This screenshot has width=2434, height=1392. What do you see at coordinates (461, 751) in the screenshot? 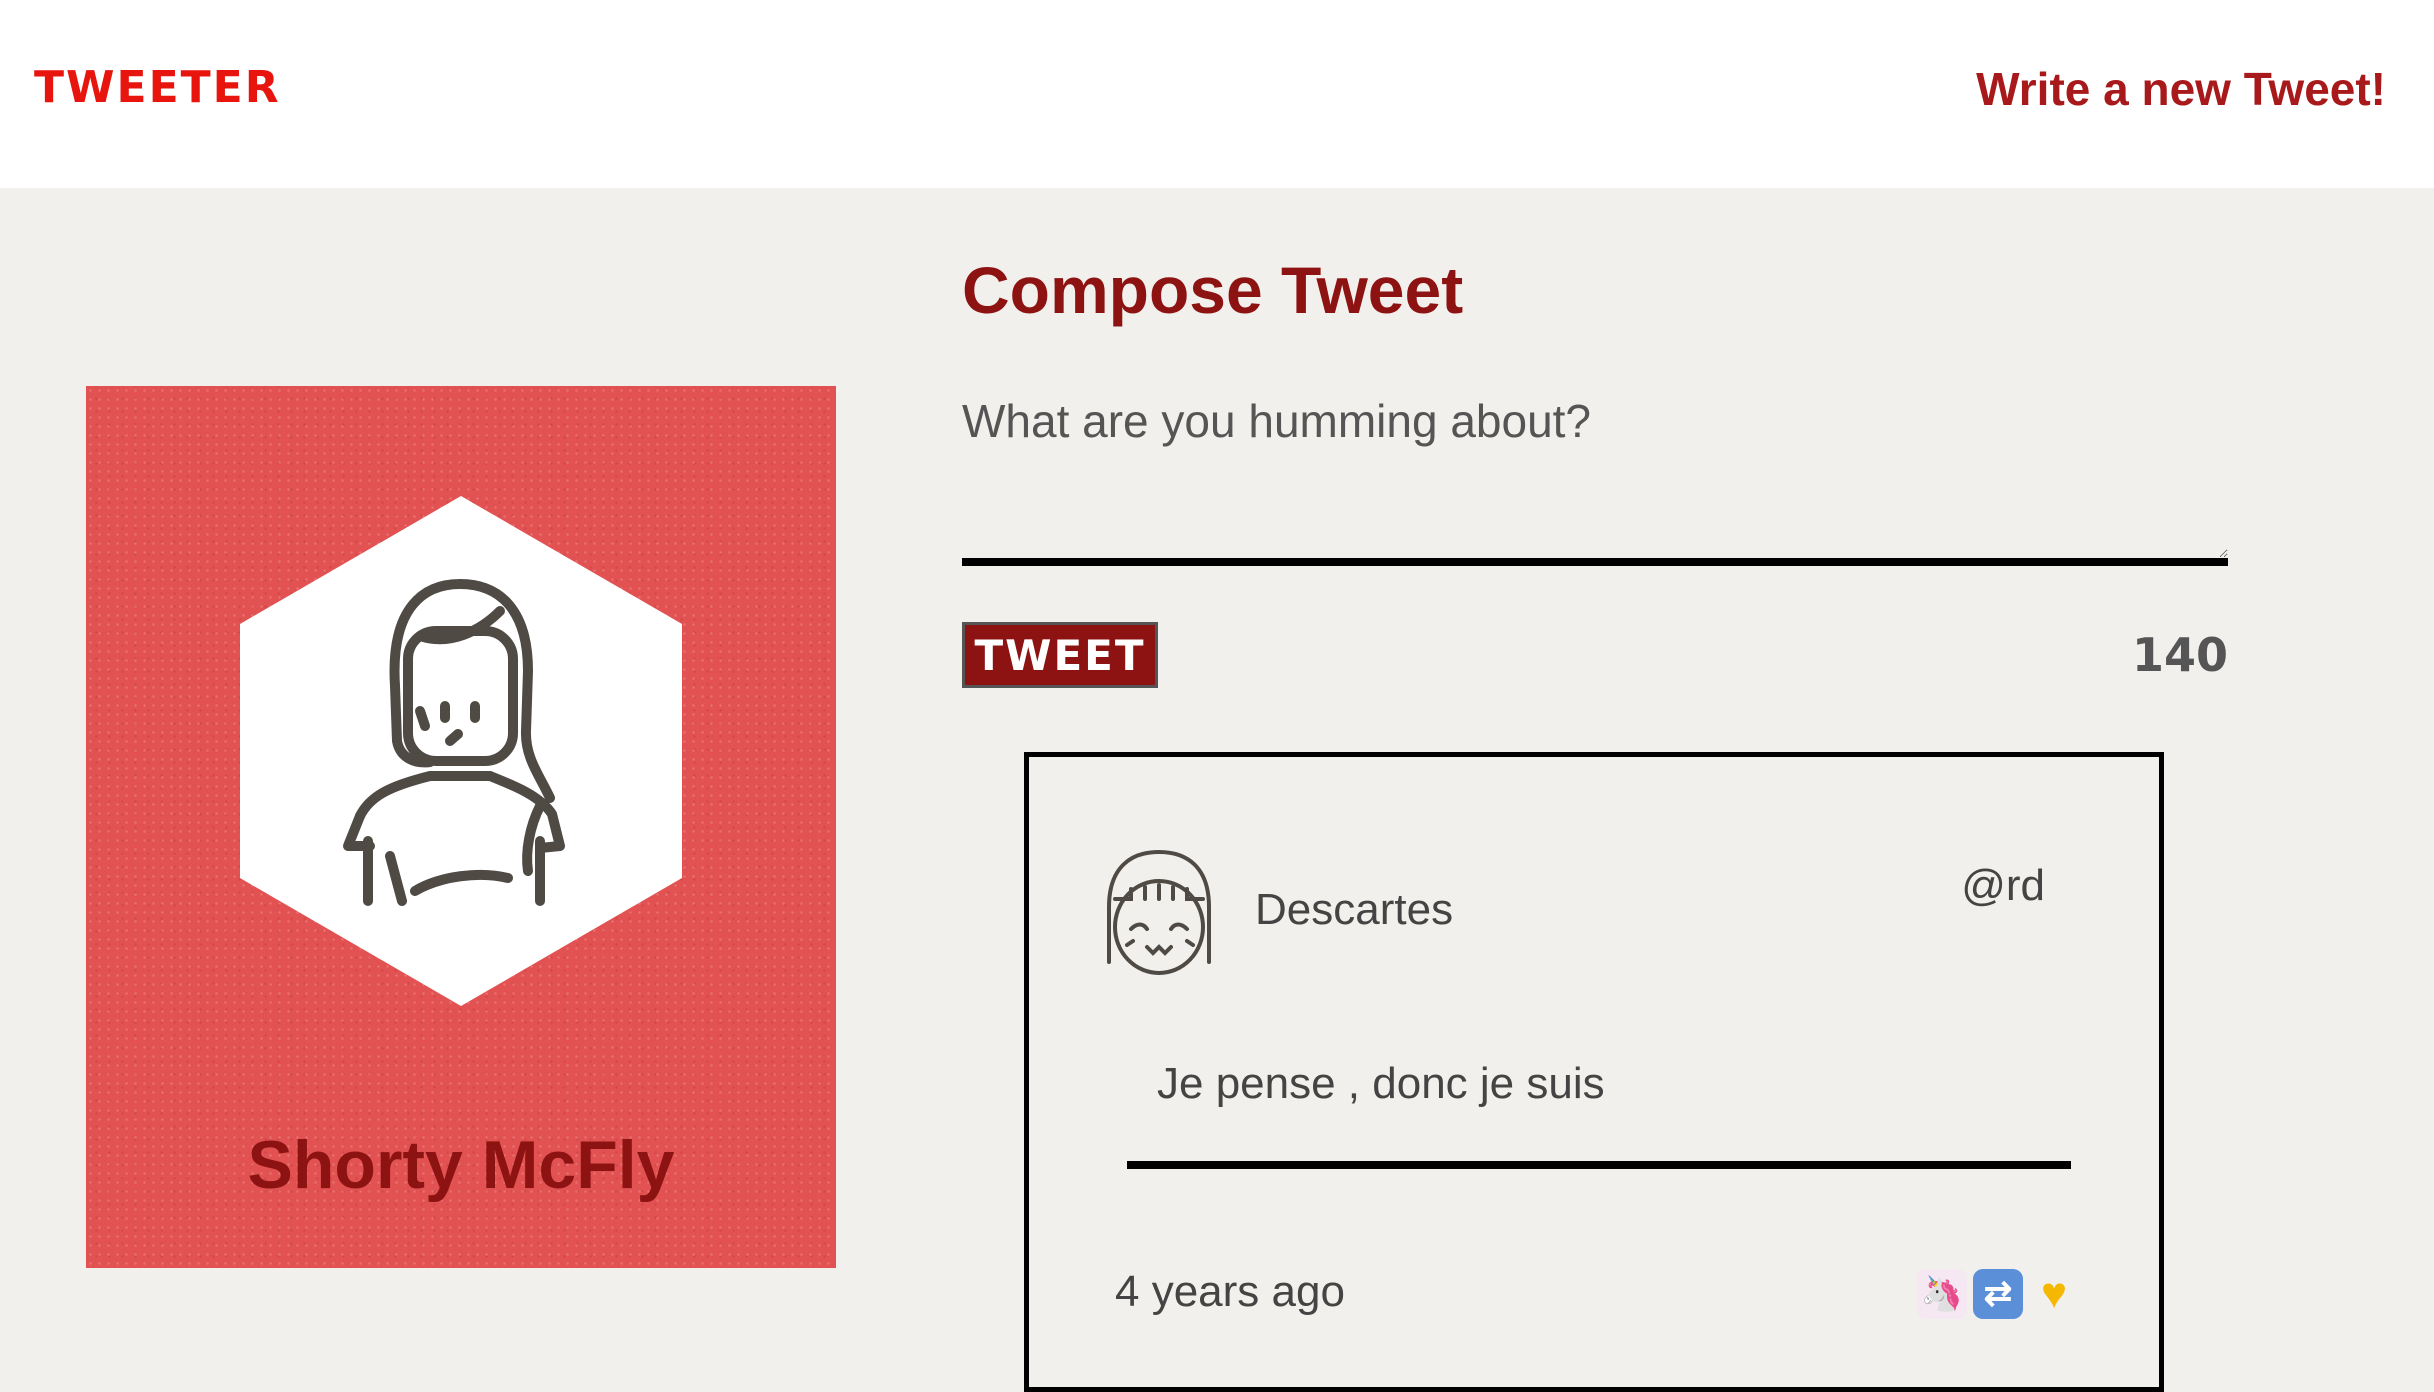
I see `woman-avatar-icon` at bounding box center [461, 751].